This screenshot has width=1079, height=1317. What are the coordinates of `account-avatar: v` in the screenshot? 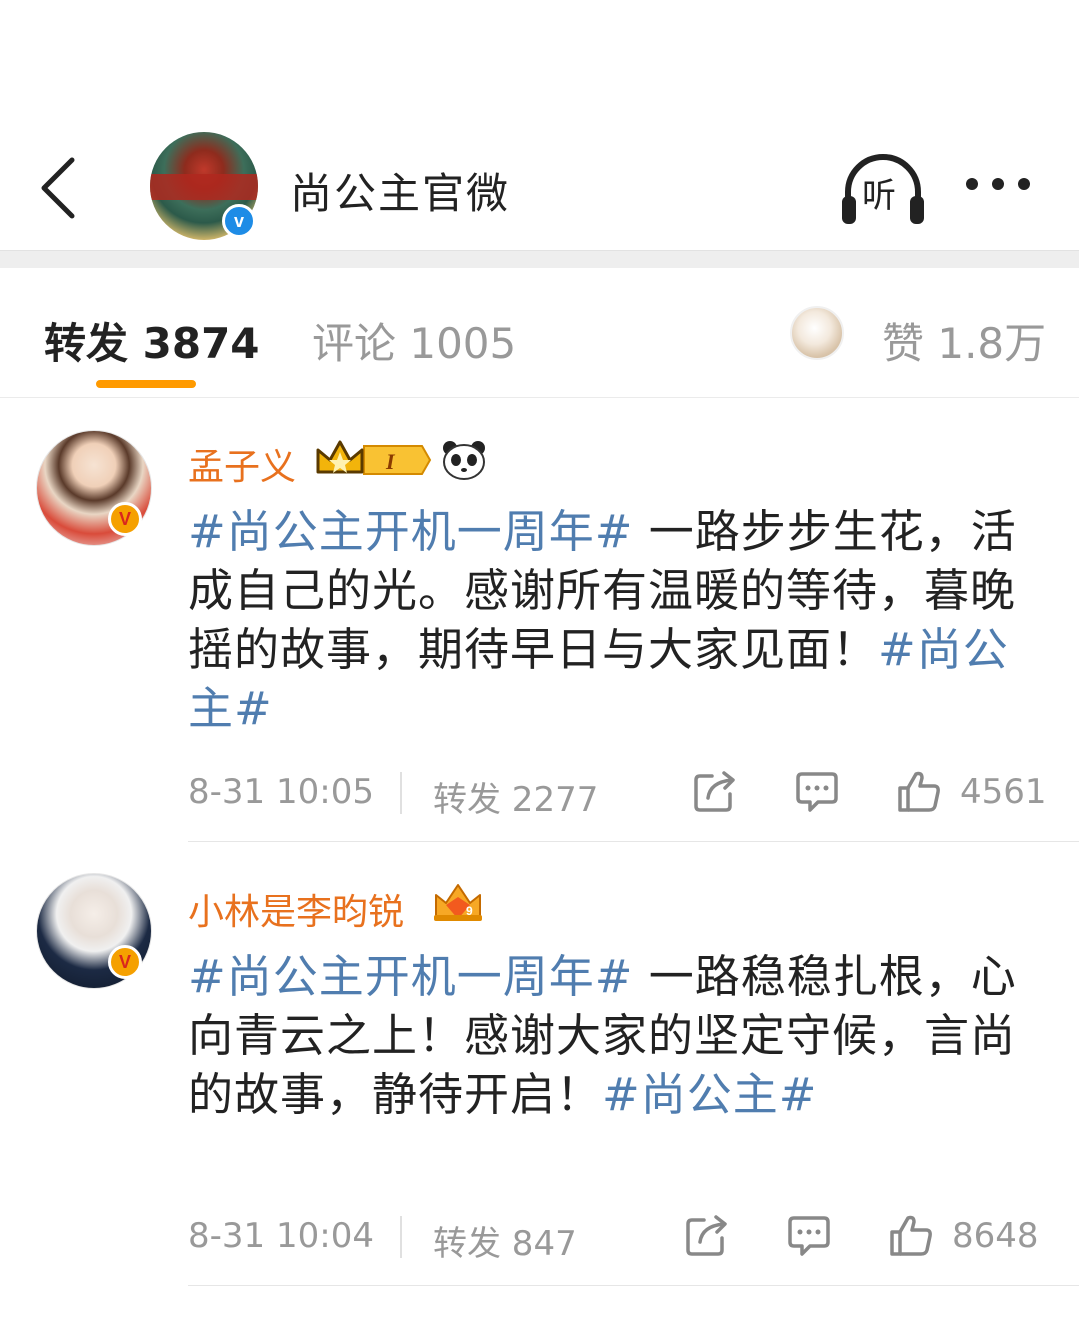 It's located at (204, 186).